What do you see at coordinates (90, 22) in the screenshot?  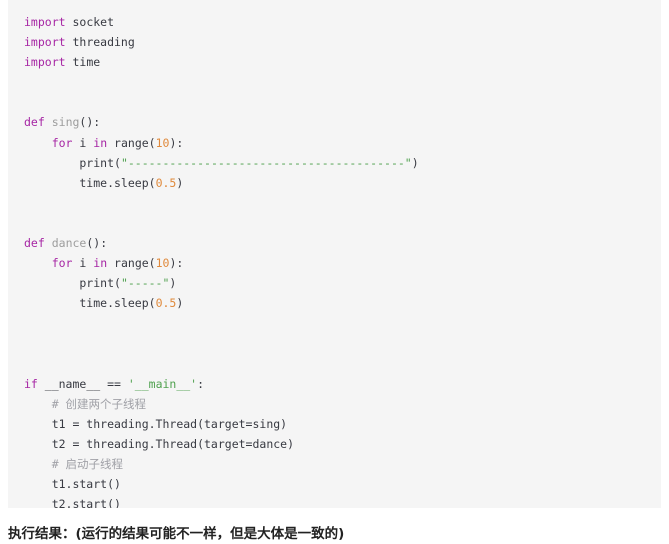 I see `code-token-txt: socket` at bounding box center [90, 22].